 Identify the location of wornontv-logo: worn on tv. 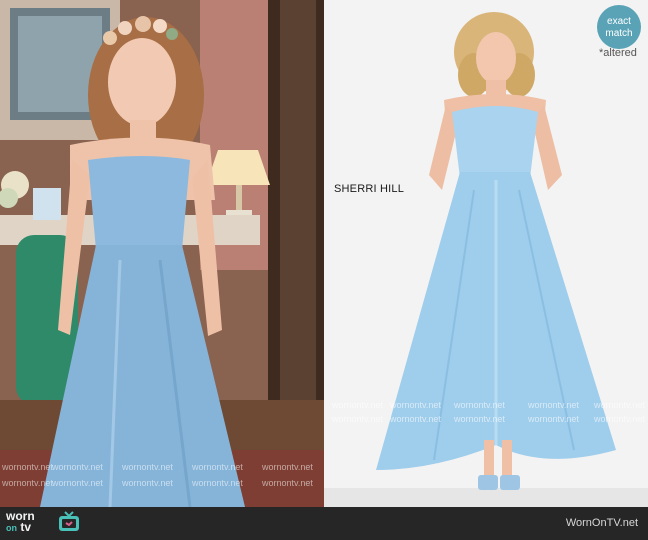
(20, 522).